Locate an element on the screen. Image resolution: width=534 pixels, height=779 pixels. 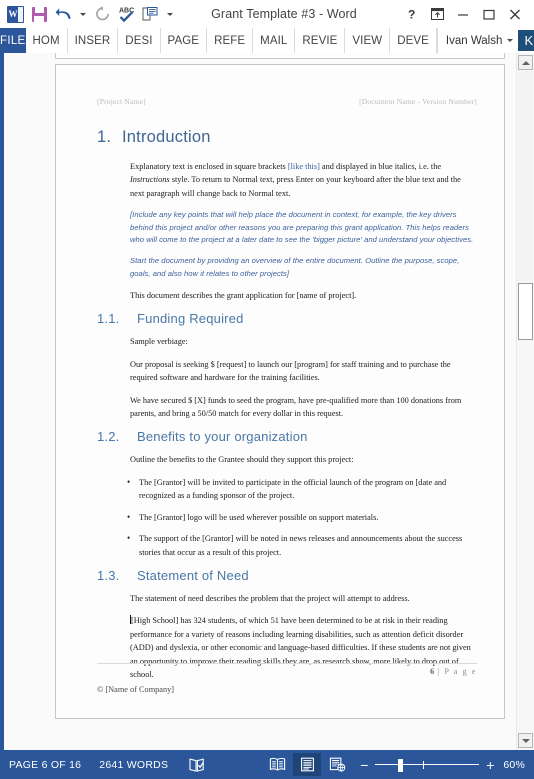
heading-number: 1.1. is located at coordinates (108, 319).